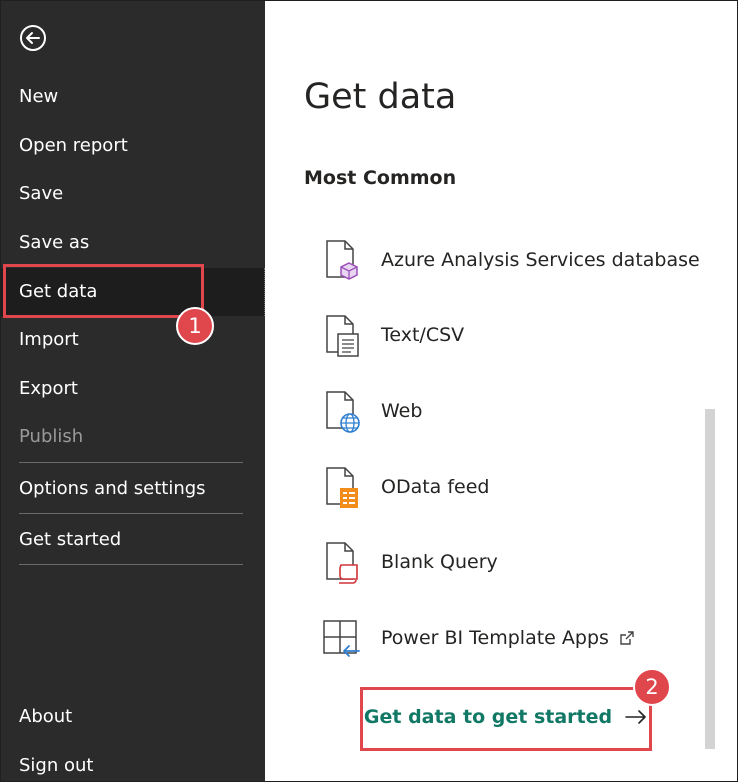 The height and width of the screenshot is (782, 738). What do you see at coordinates (402, 411) in the screenshot?
I see `source-label: Web` at bounding box center [402, 411].